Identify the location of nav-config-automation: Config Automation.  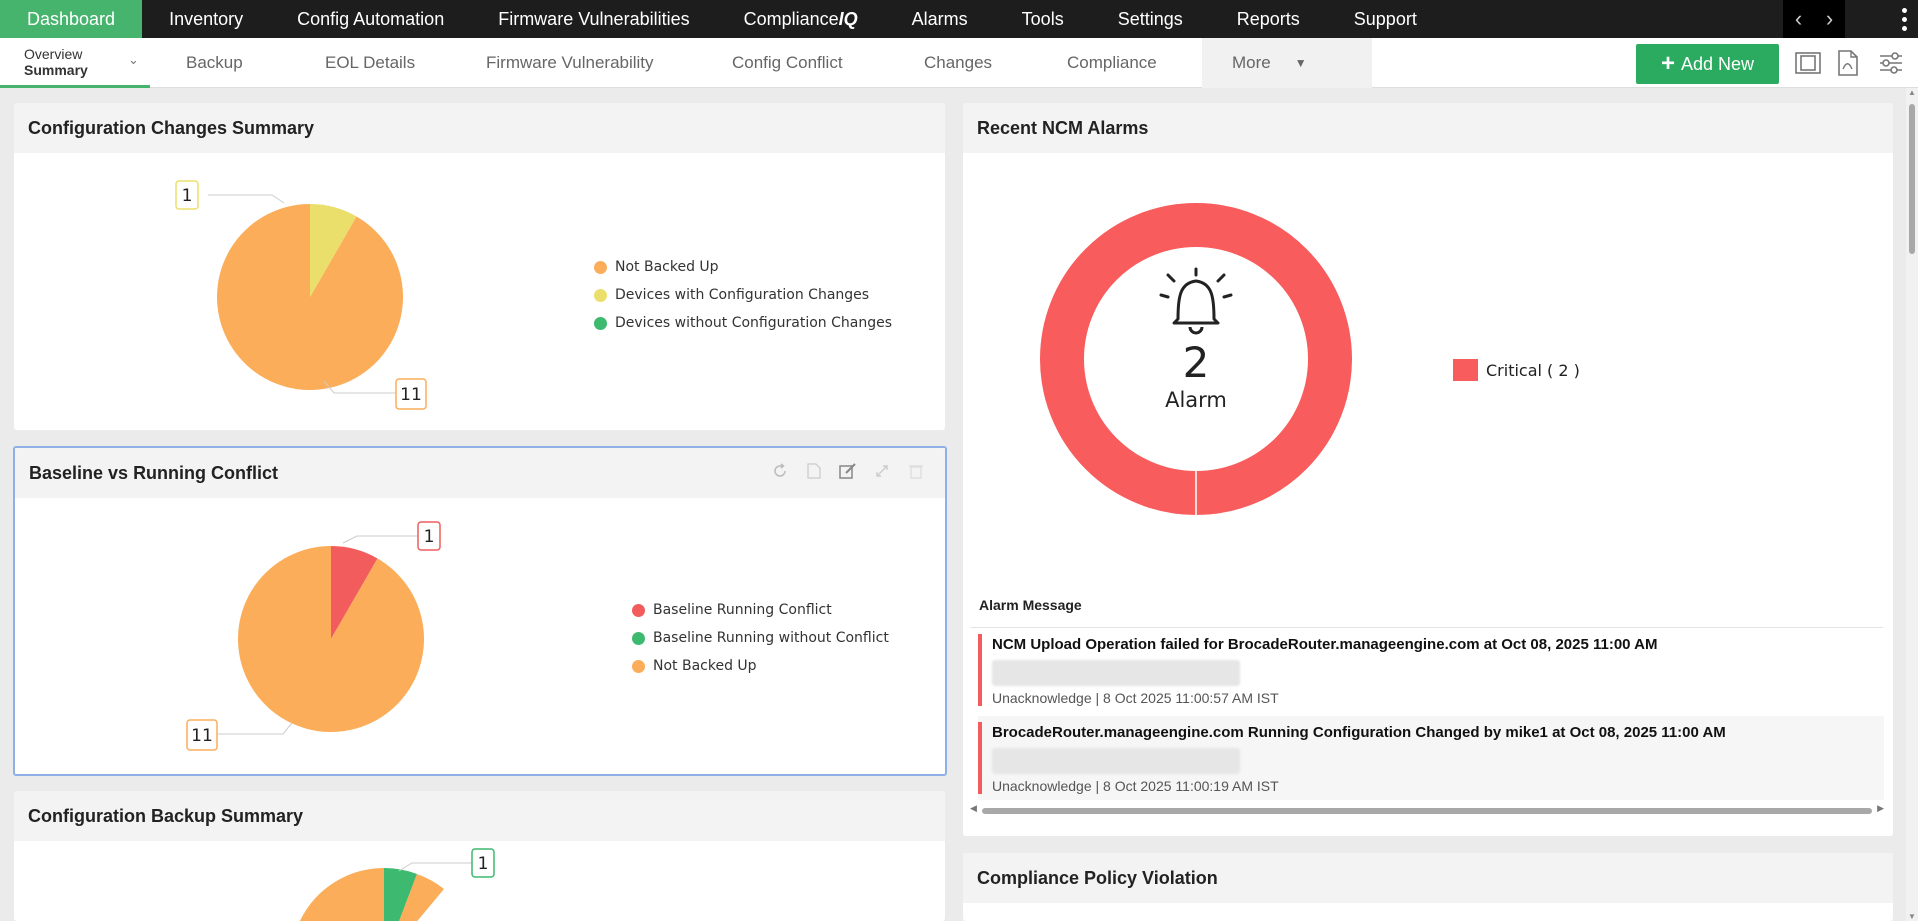
(370, 19).